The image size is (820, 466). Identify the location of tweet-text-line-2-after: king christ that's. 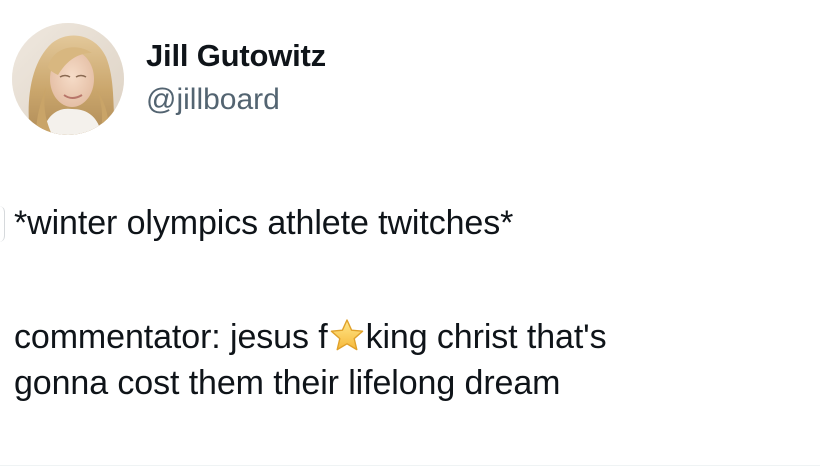
(486, 337).